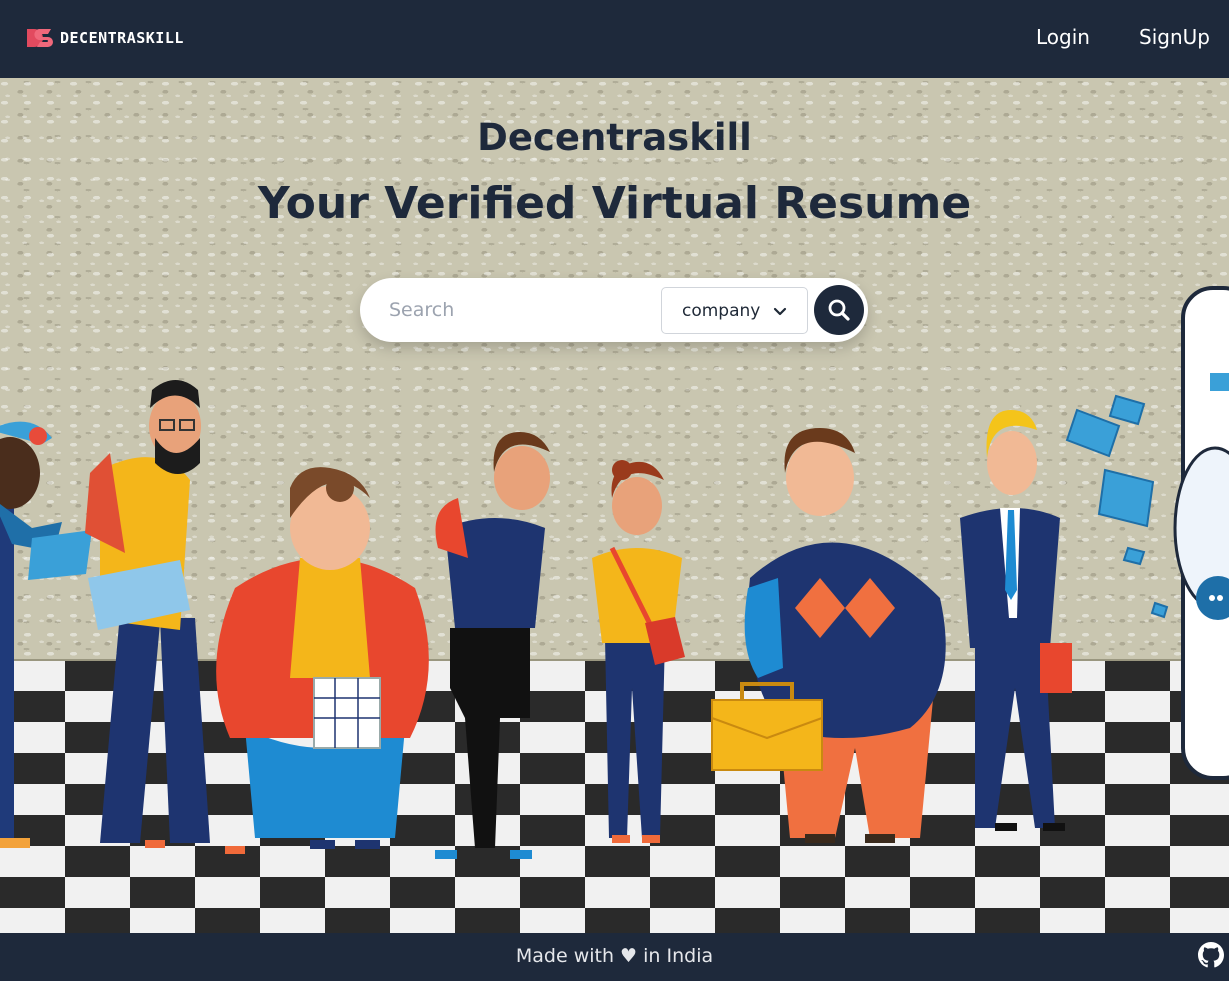  What do you see at coordinates (780, 311) in the screenshot?
I see `chevron-down-icon` at bounding box center [780, 311].